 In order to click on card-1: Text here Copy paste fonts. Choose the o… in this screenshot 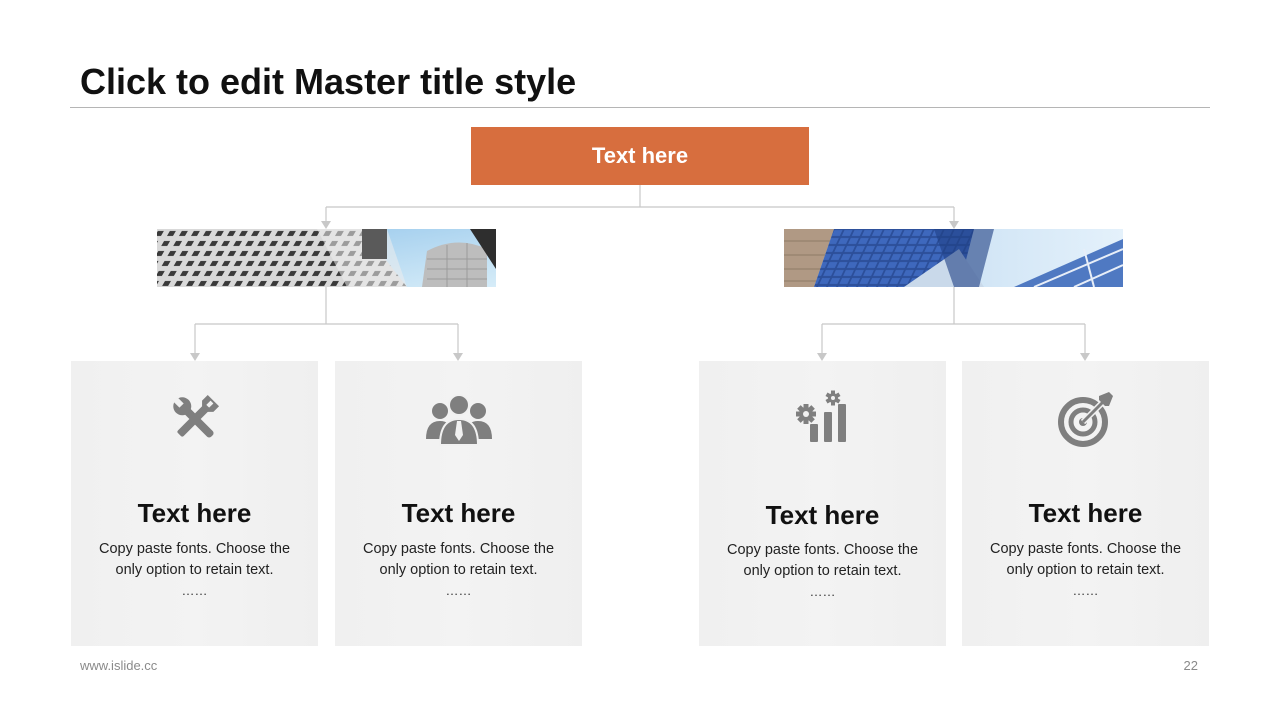, I will do `click(194, 503)`.